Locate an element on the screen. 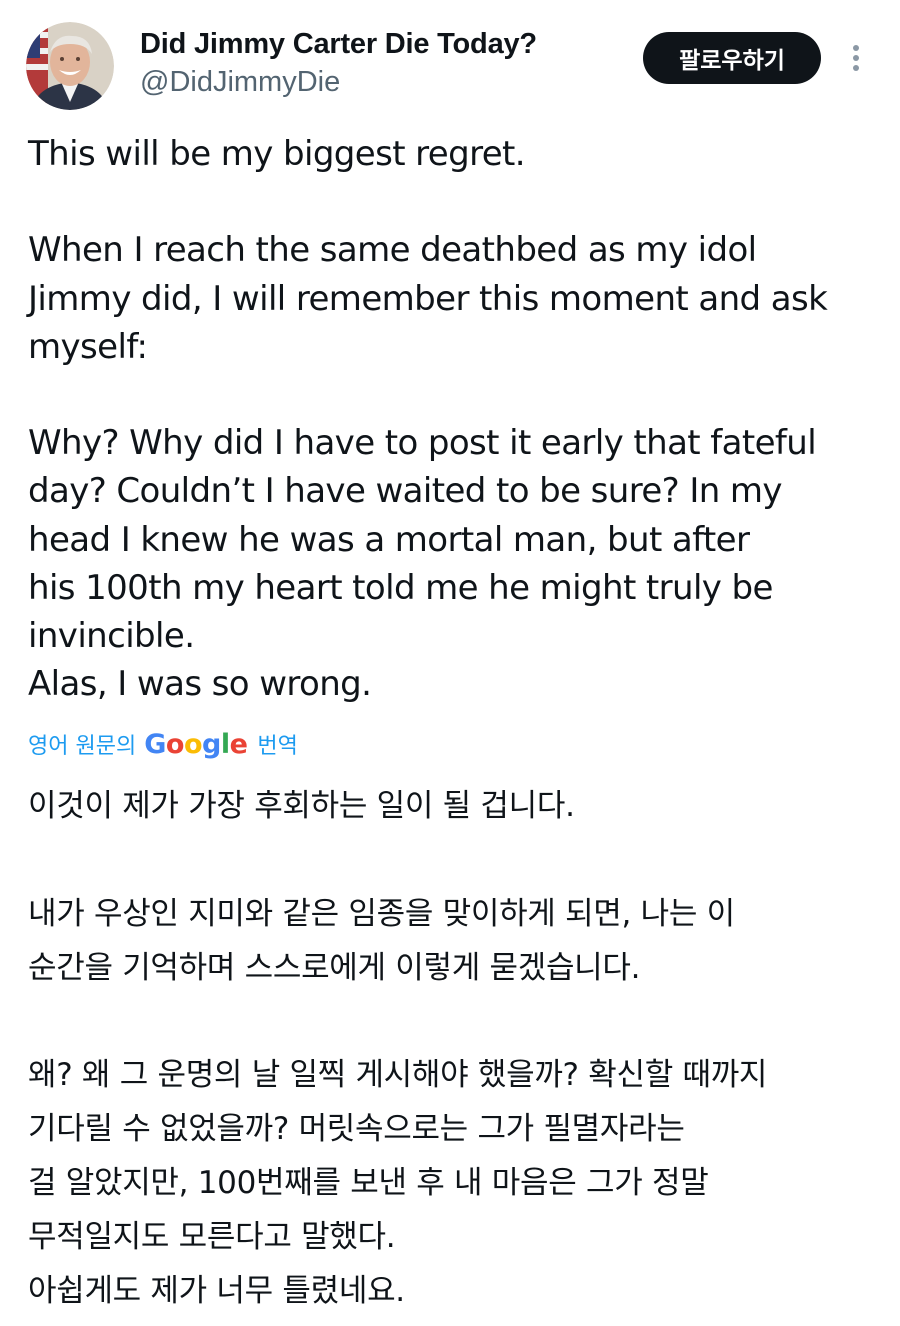 Image resolution: width=900 pixels, height=1326 pixels. tweet-text-line: invincible. is located at coordinates (111, 635).